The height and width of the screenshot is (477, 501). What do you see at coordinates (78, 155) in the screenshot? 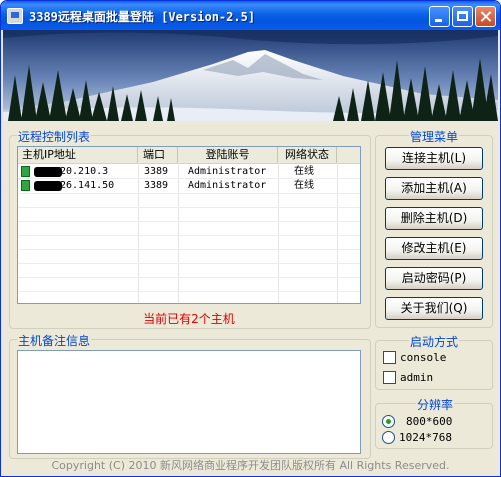
I see `column-header-ip: 主机IP地址` at bounding box center [78, 155].